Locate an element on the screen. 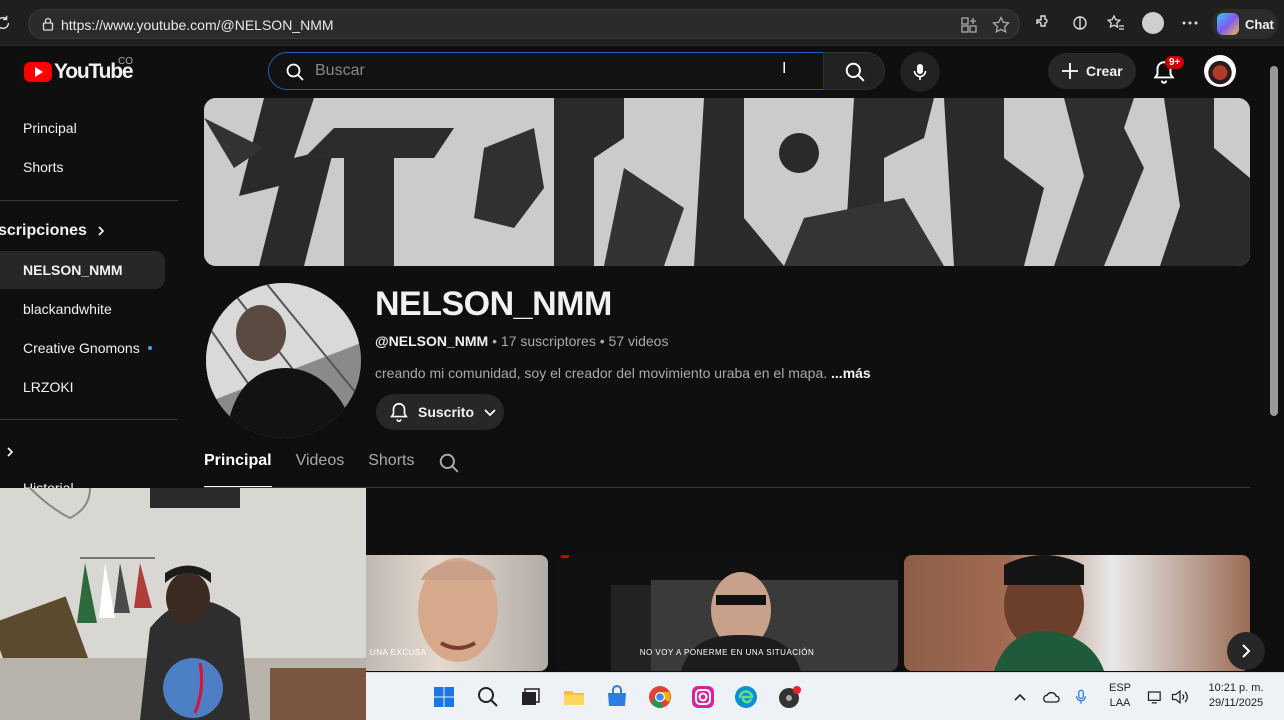 The image size is (1284, 720). edge-icon is located at coordinates (746, 697).